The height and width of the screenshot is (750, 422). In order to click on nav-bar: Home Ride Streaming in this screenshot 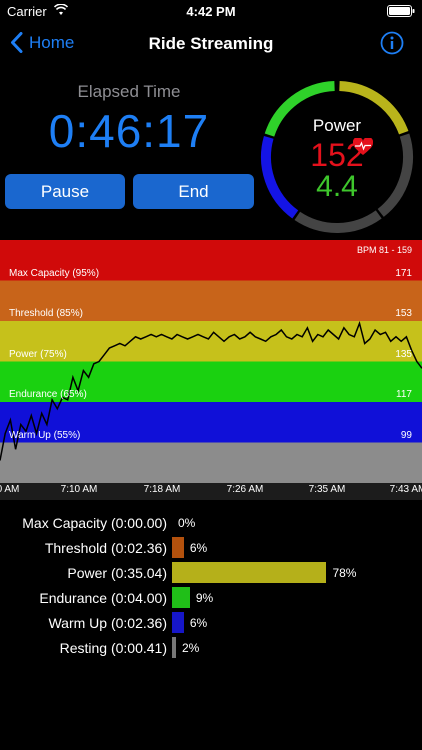, I will do `click(211, 44)`.